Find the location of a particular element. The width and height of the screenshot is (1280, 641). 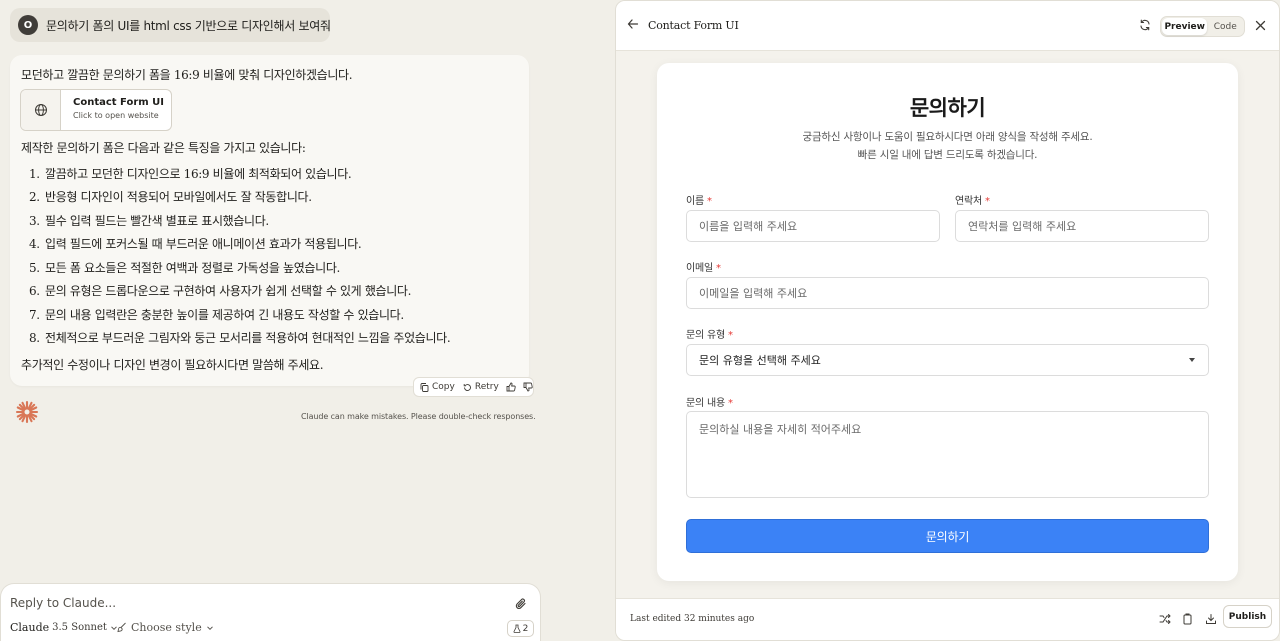

form-description: 궁금하신 사항이나 도움이 필요하시다면 아래 양식을 작성해 주세요. is located at coordinates (947, 137).